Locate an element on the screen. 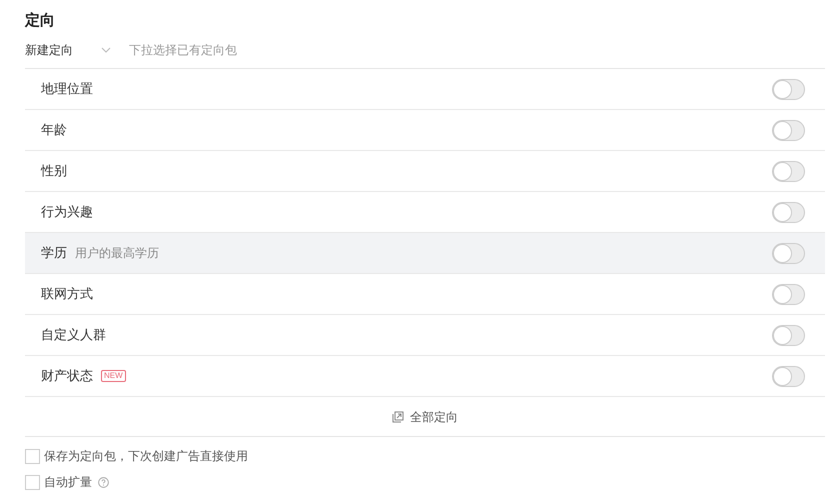  checkbox-label: 自动扩量 is located at coordinates (68, 482).